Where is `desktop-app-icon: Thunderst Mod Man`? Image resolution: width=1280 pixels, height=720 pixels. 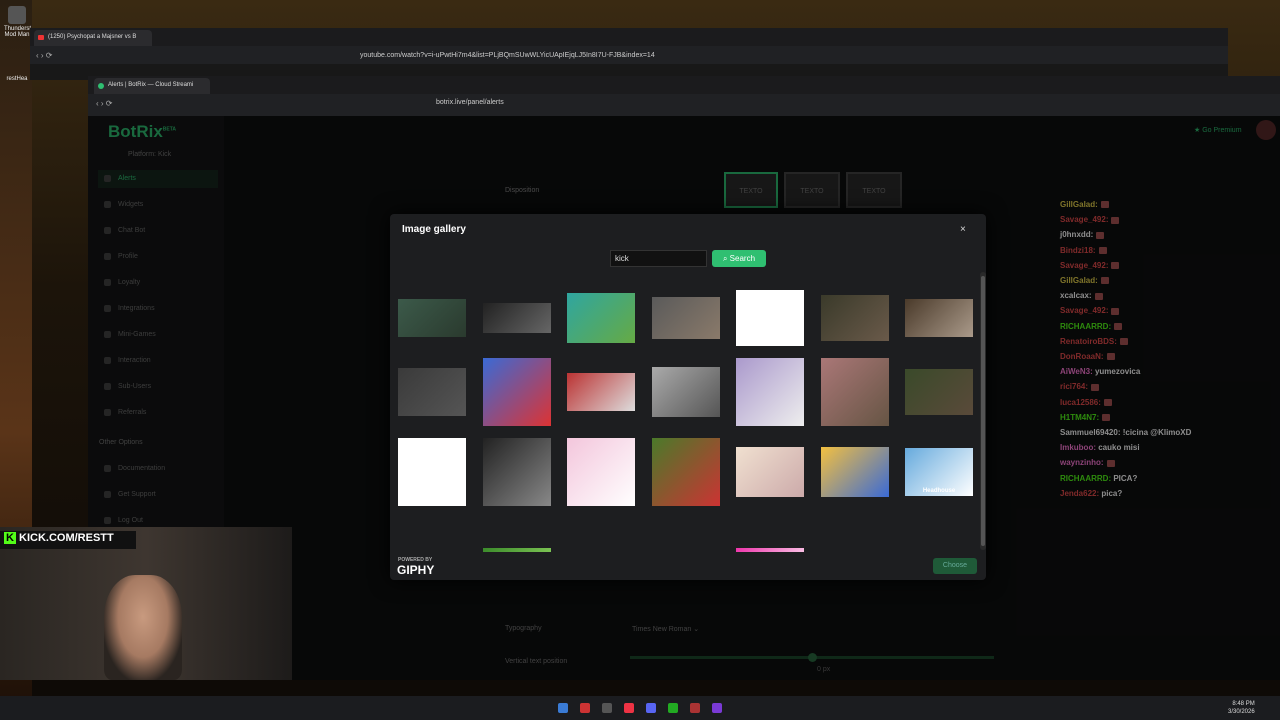 desktop-app-icon: Thunderst Mod Man is located at coordinates (18, 22).